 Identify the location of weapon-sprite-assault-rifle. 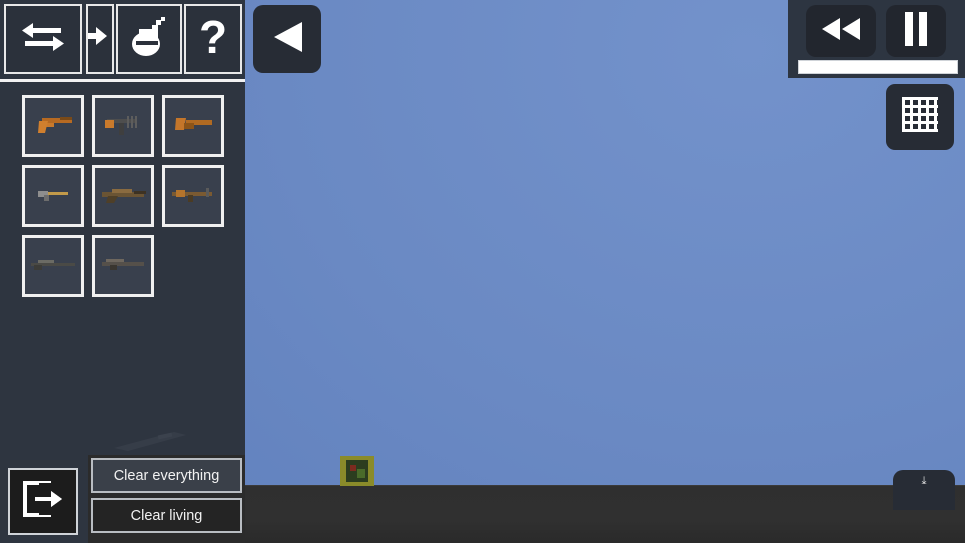
(123, 196).